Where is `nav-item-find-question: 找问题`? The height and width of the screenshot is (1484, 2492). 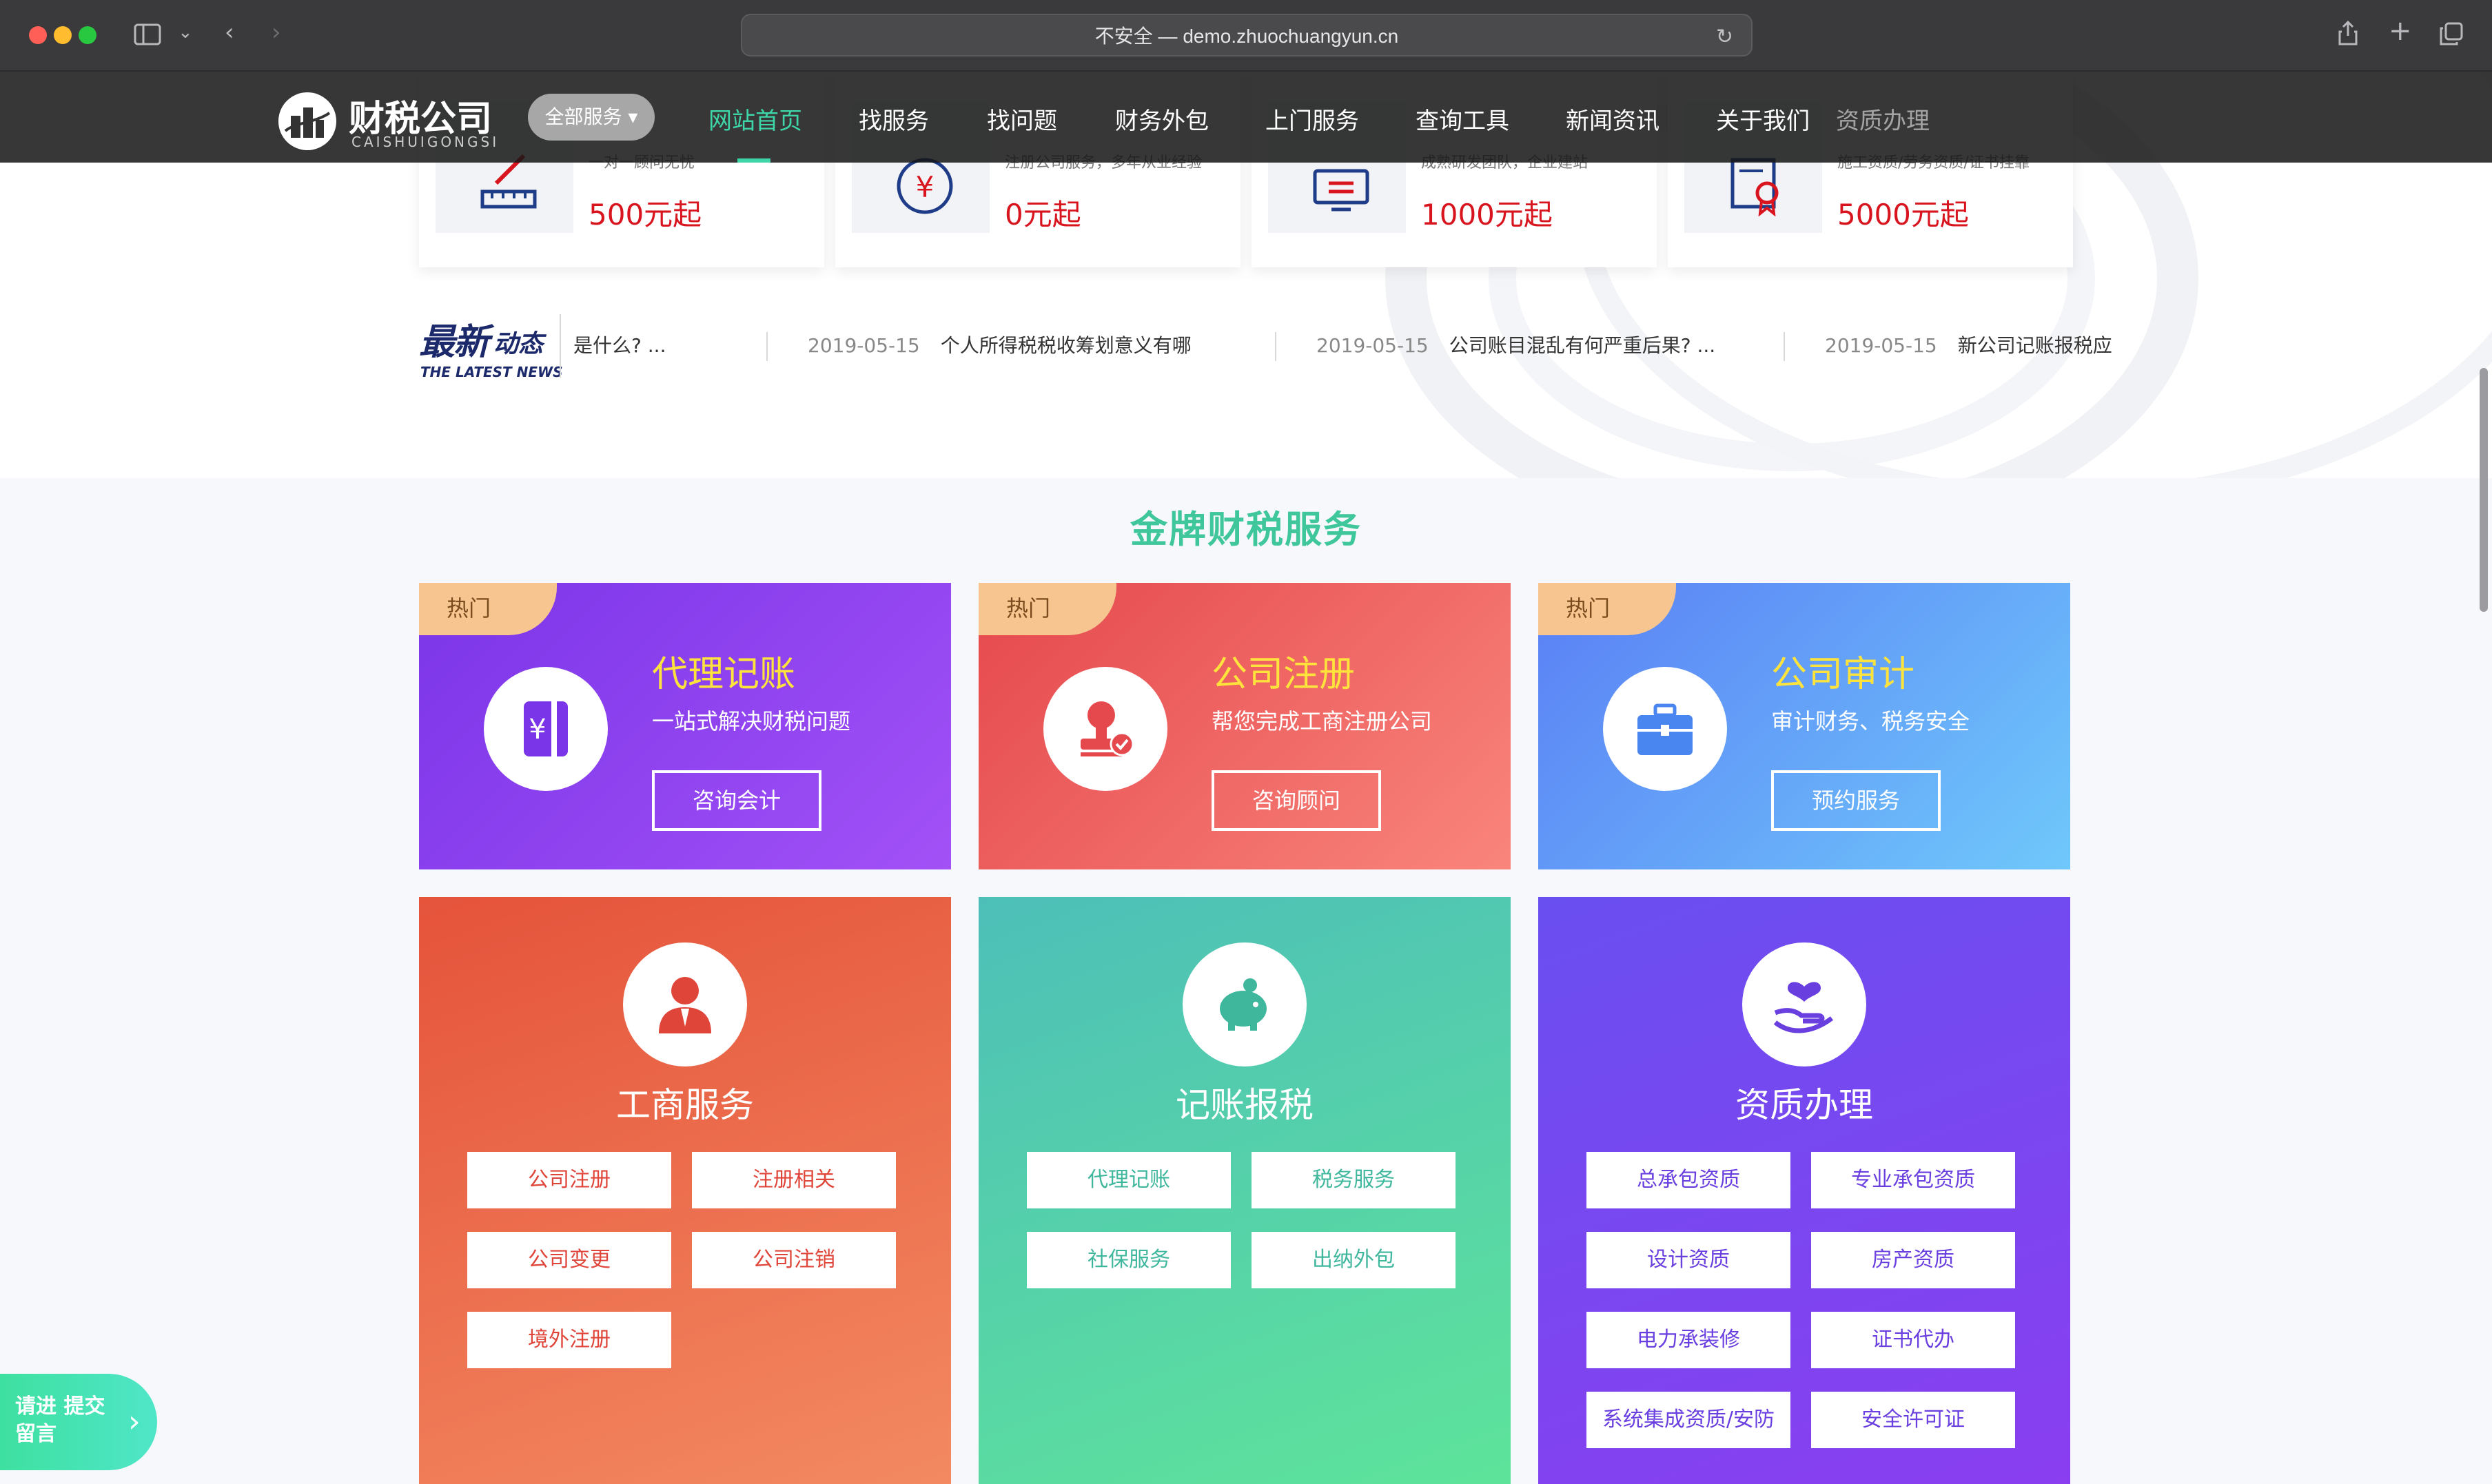 nav-item-find-question: 找问题 is located at coordinates (1022, 119).